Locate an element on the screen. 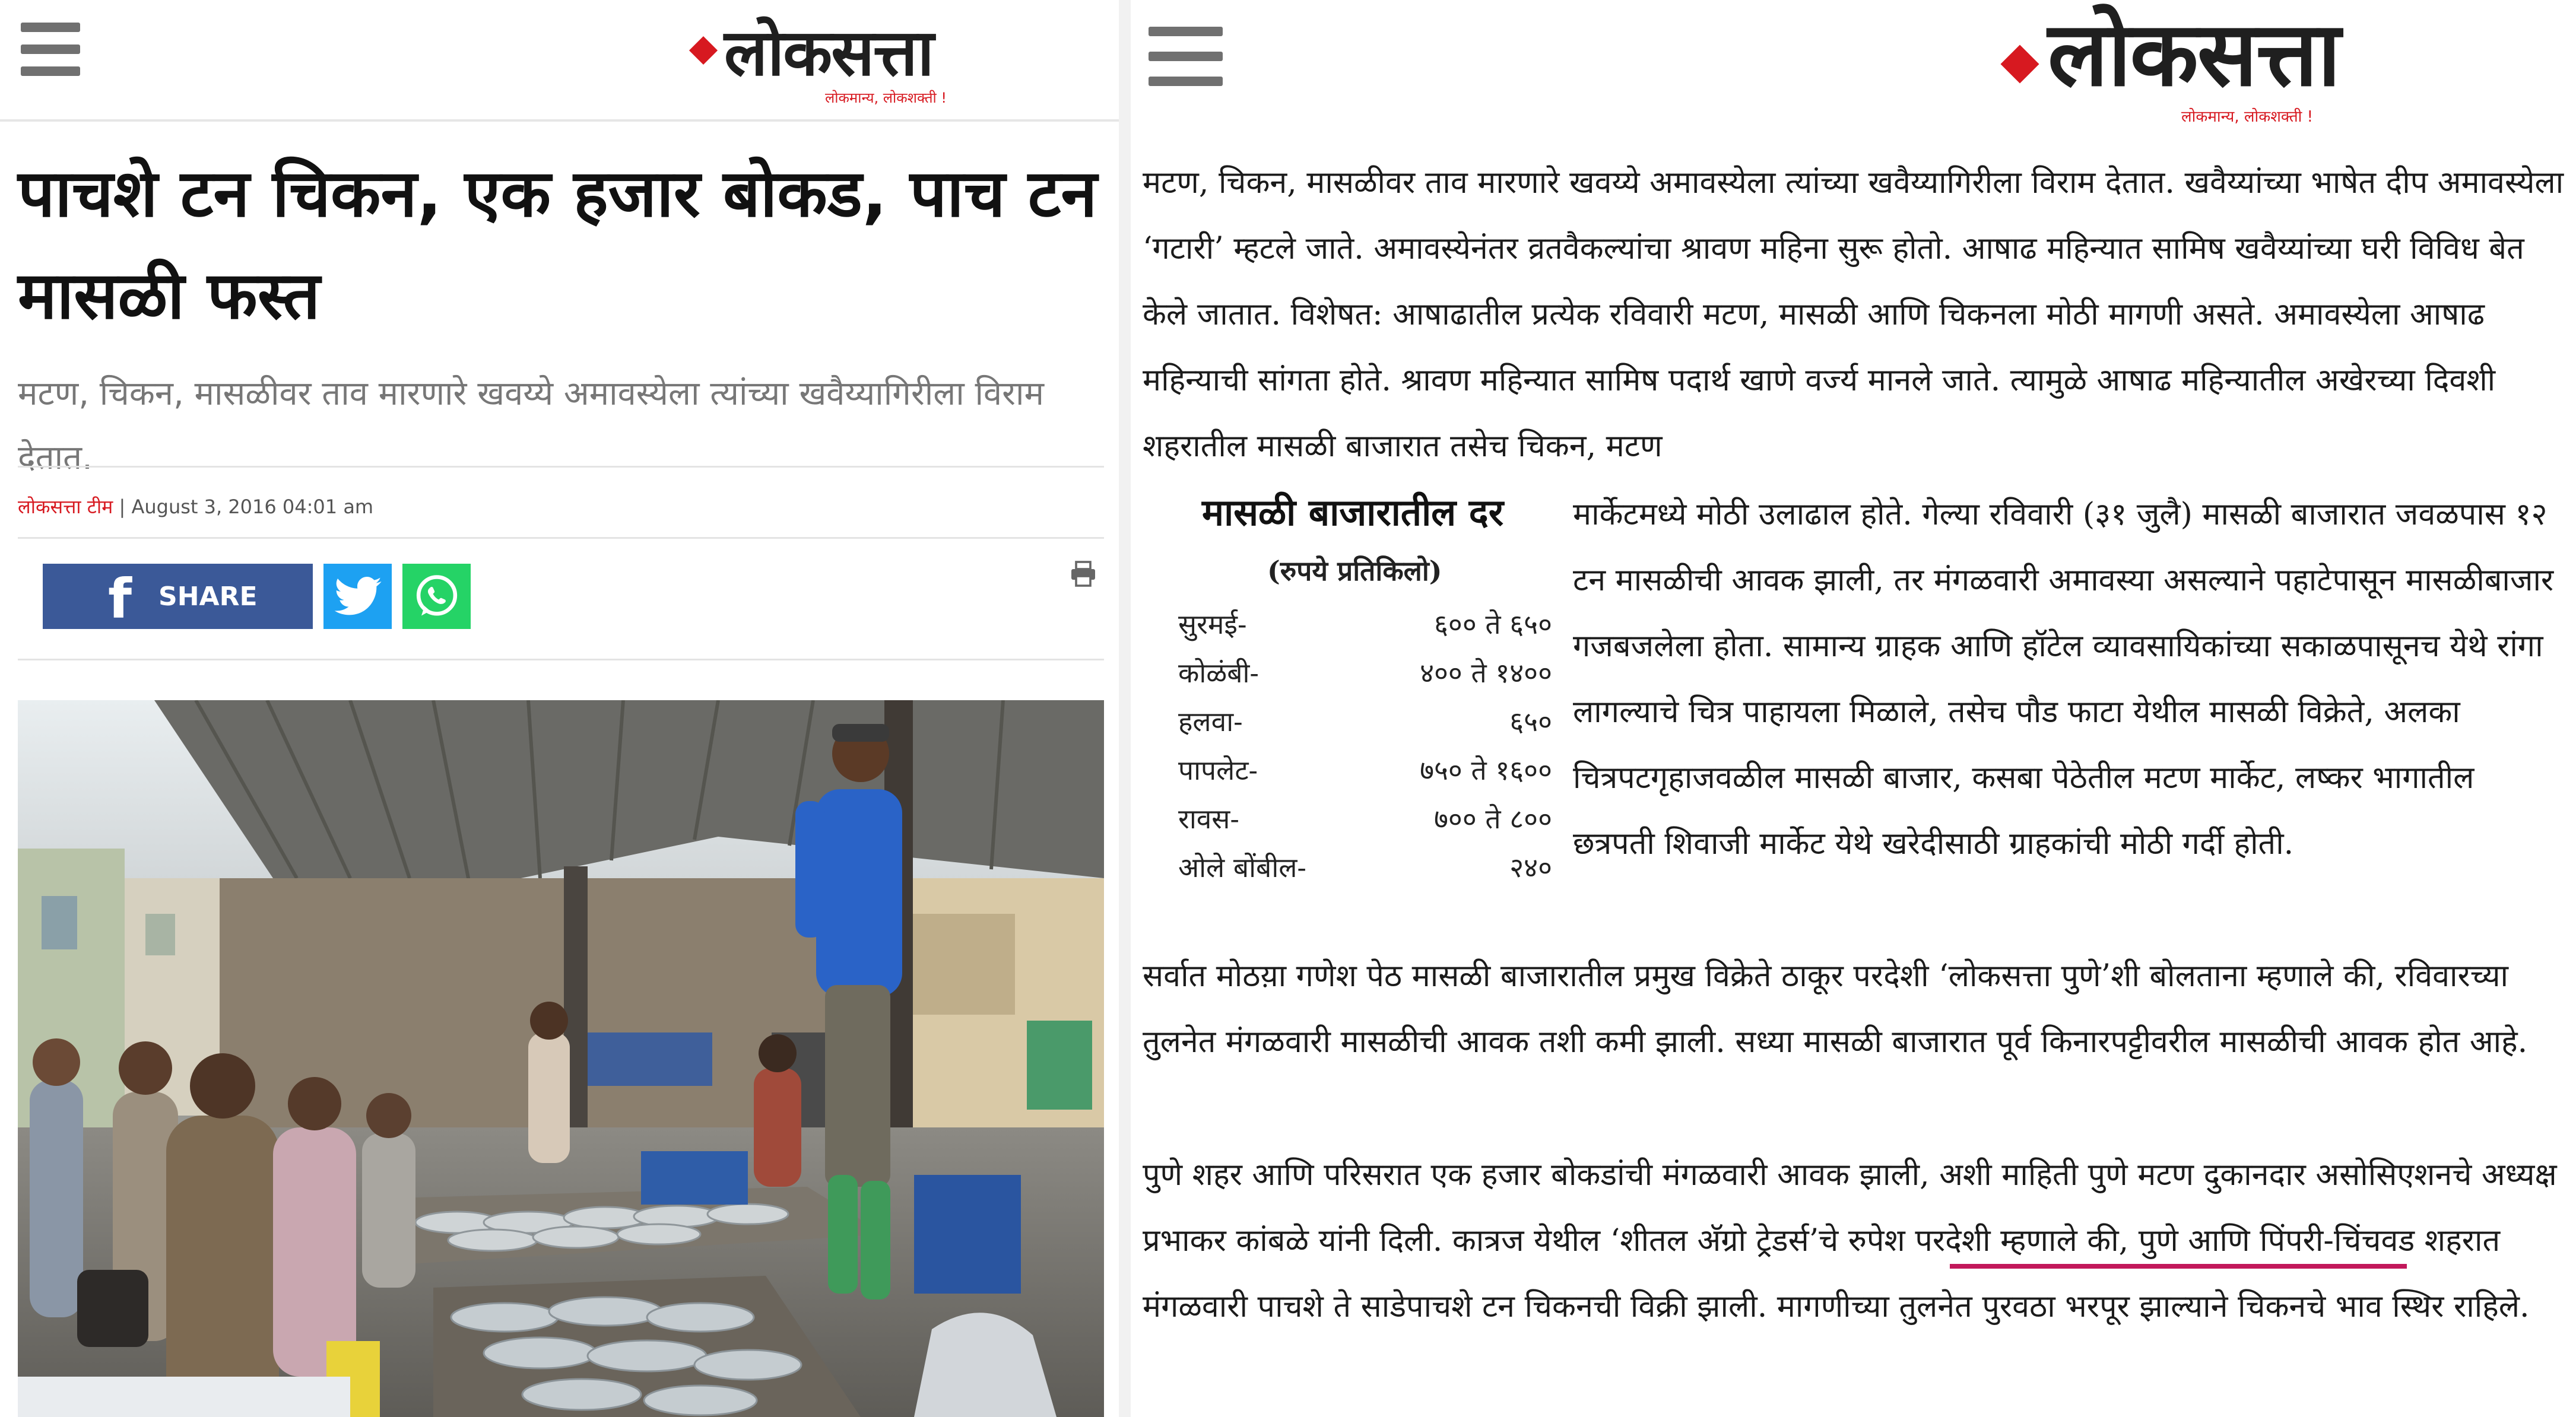 Image resolution: width=2576 pixels, height=1417 pixels. fish-name: हलवा- is located at coordinates (1210, 722).